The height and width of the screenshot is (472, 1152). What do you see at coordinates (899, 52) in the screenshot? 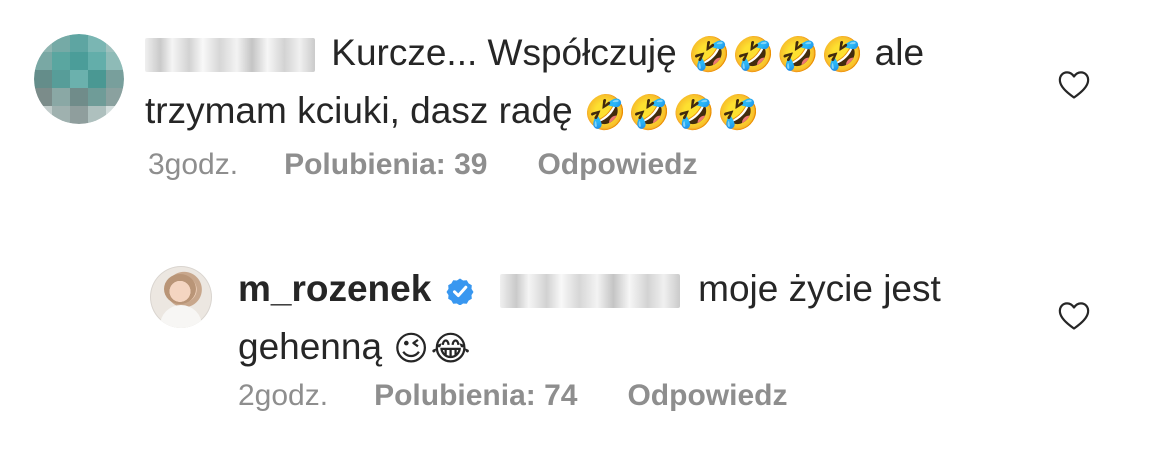
I see `comment-text-end: ale` at bounding box center [899, 52].